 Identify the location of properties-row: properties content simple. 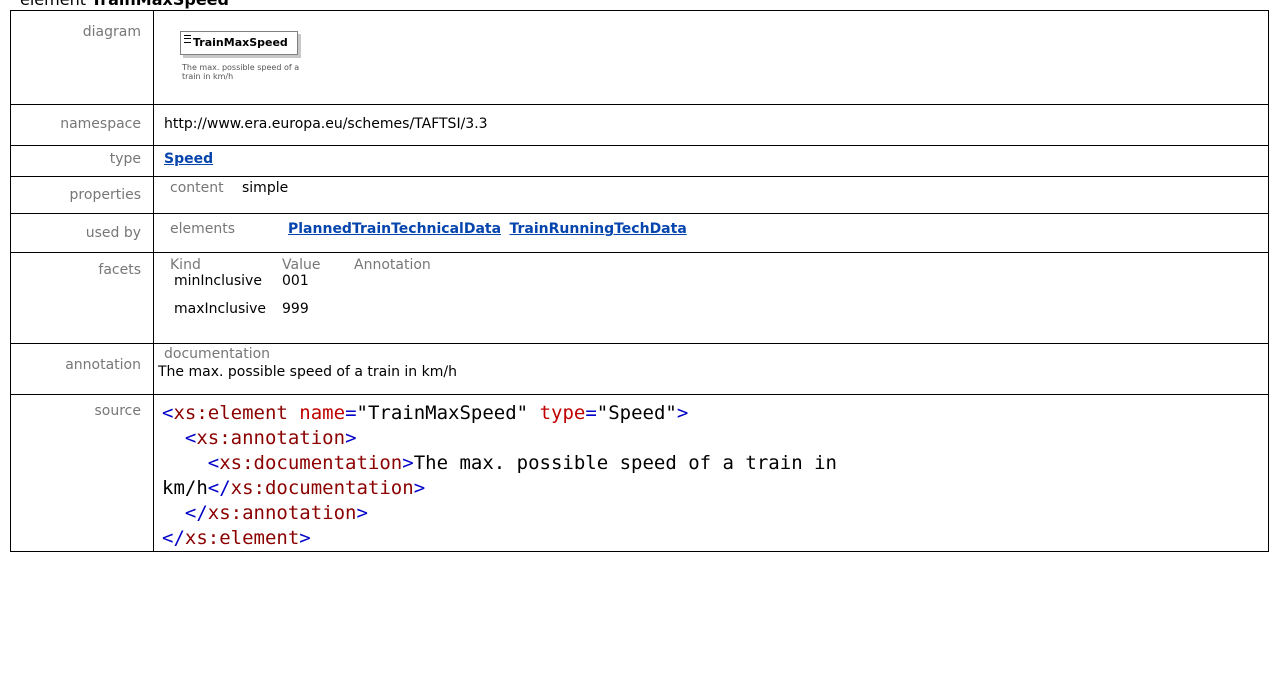
(639, 195).